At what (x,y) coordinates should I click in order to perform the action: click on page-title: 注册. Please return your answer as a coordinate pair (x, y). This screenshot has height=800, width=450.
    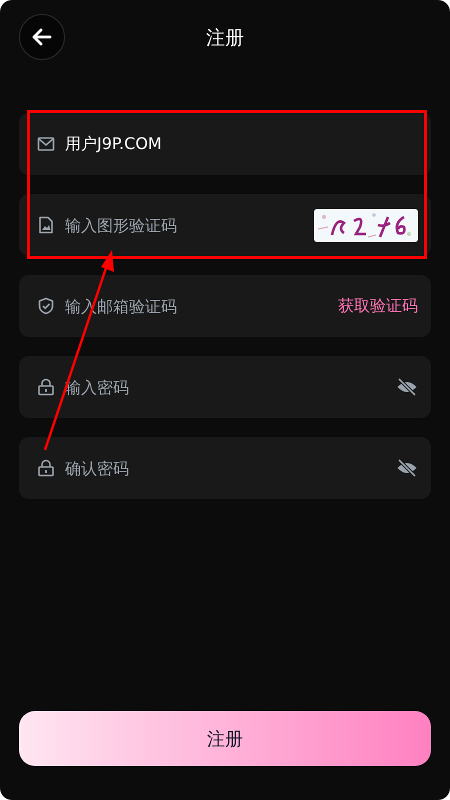
    Looking at the image, I should click on (225, 38).